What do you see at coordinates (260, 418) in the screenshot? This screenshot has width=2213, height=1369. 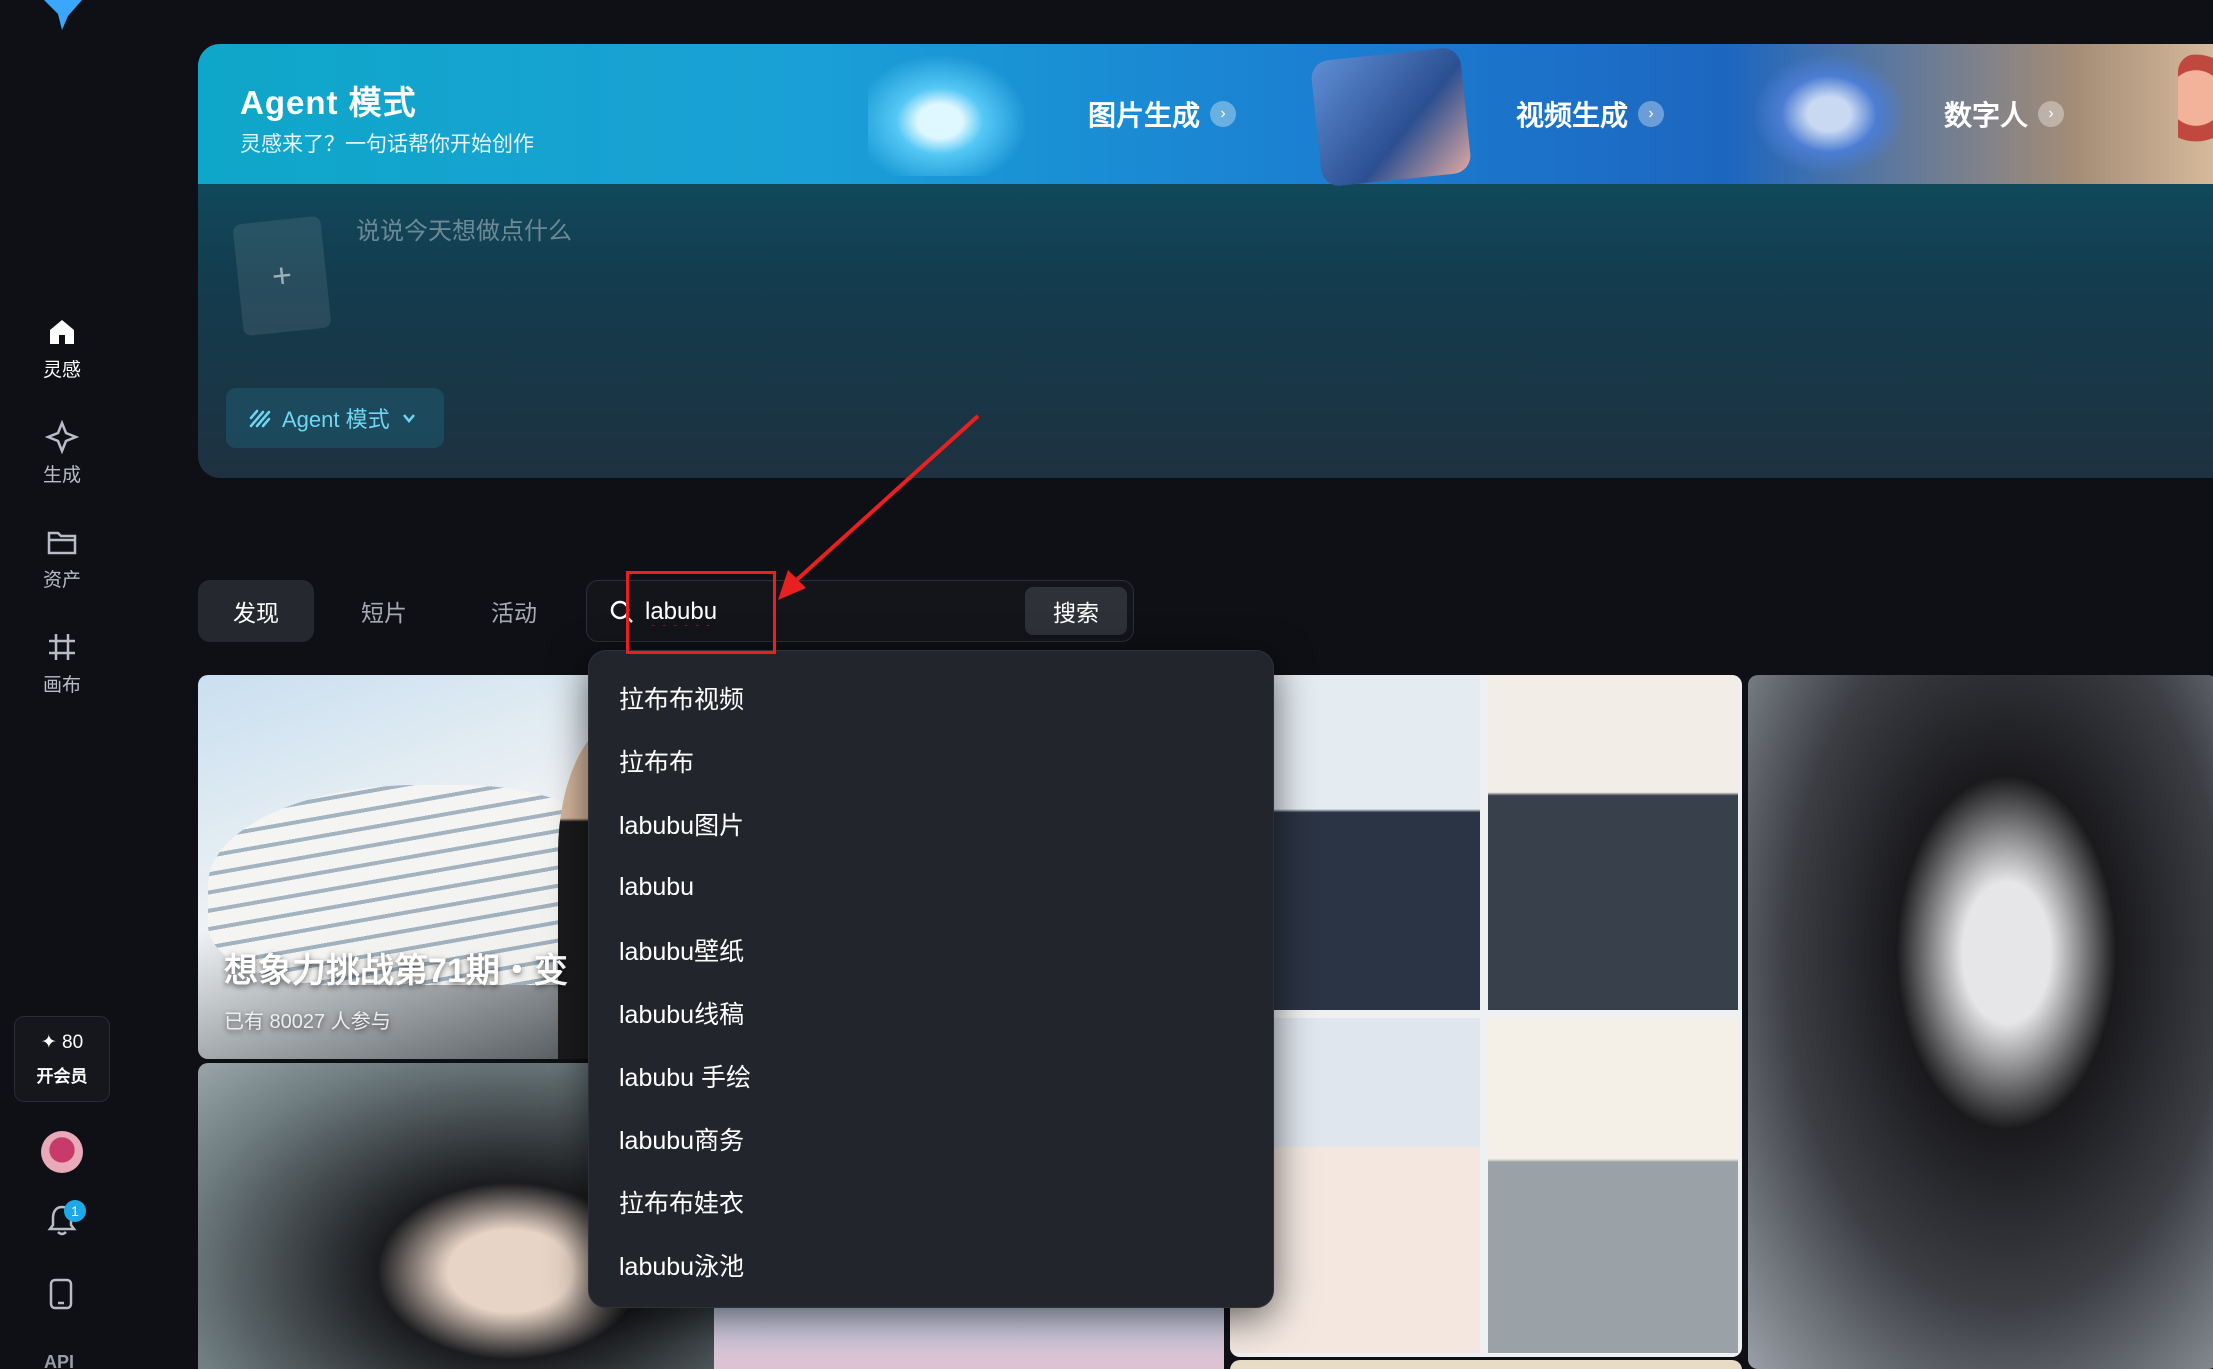 I see `agent-mode-icon` at bounding box center [260, 418].